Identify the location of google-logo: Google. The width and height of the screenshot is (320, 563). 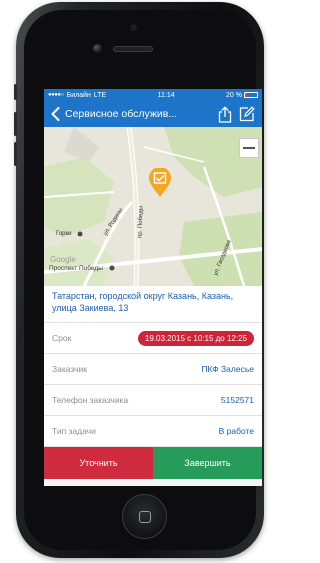
(63, 259).